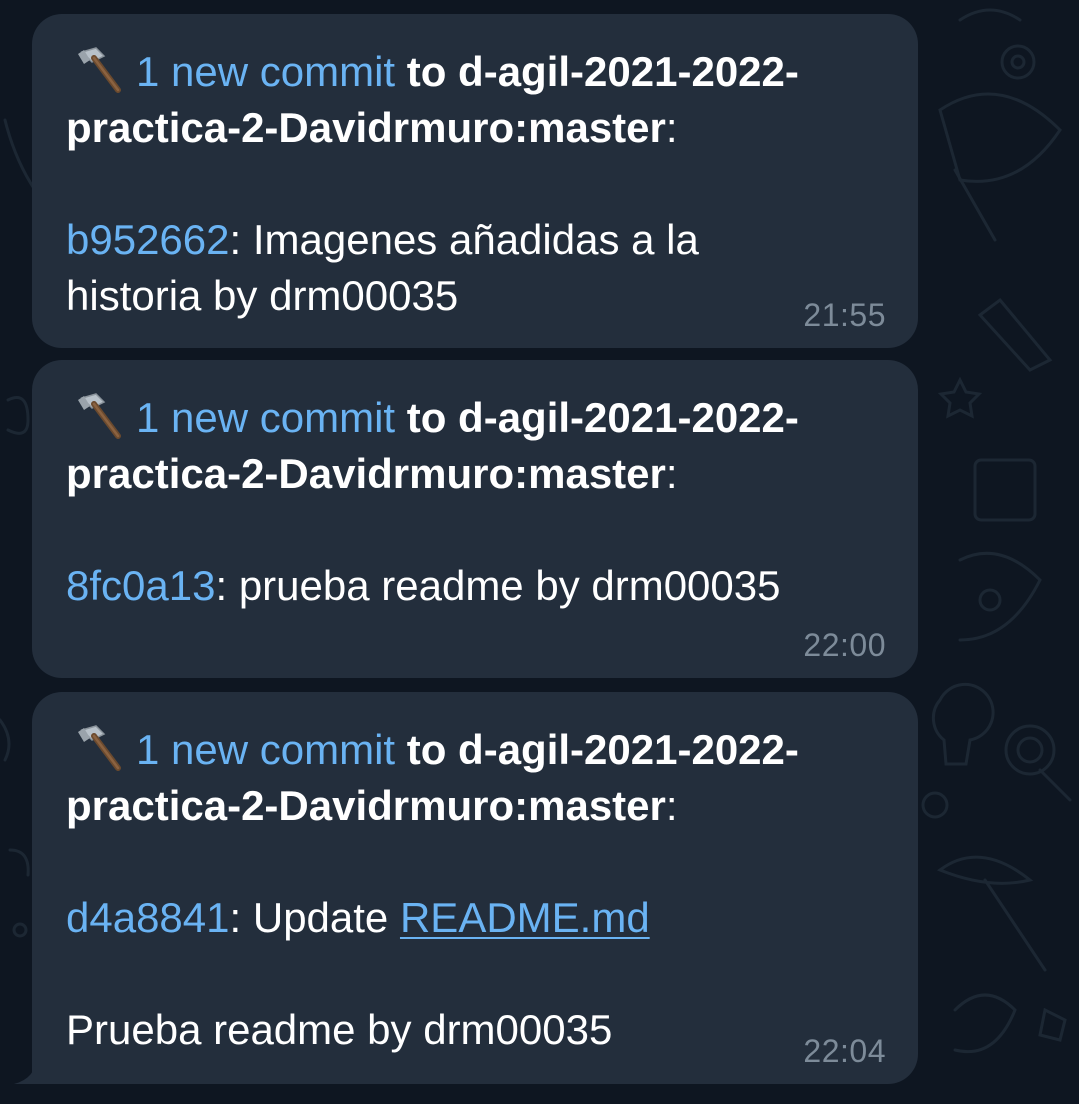 Image resolution: width=1079 pixels, height=1104 pixels. I want to click on update-text: Update, so click(326, 917).